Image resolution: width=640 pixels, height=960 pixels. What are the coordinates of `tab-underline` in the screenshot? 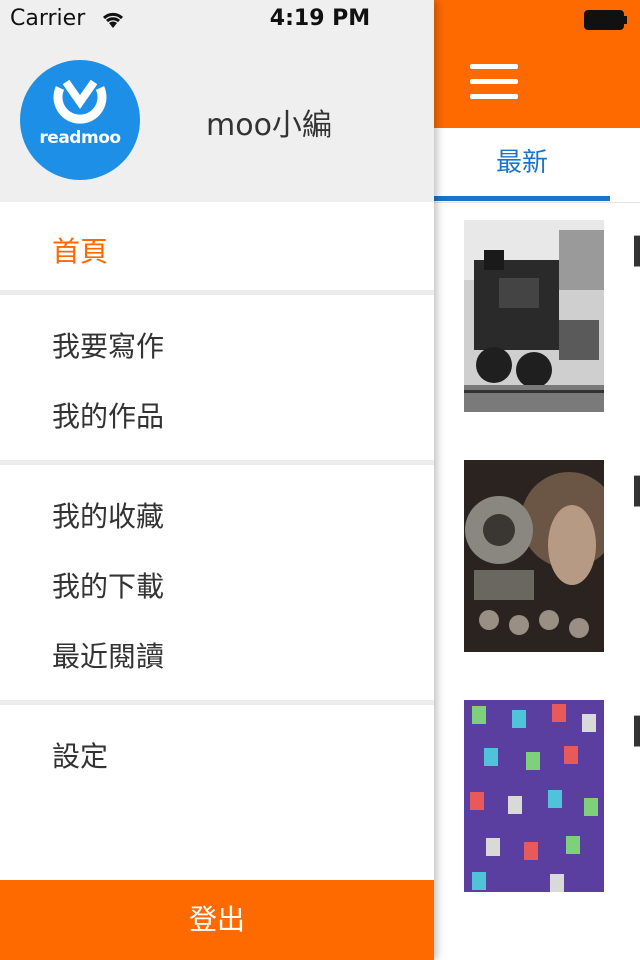 It's located at (522, 198).